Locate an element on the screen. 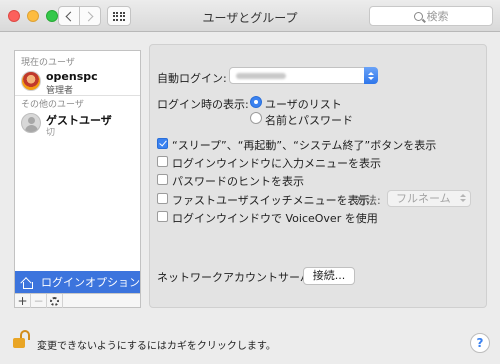  remove-user-button: − is located at coordinates (39, 301).